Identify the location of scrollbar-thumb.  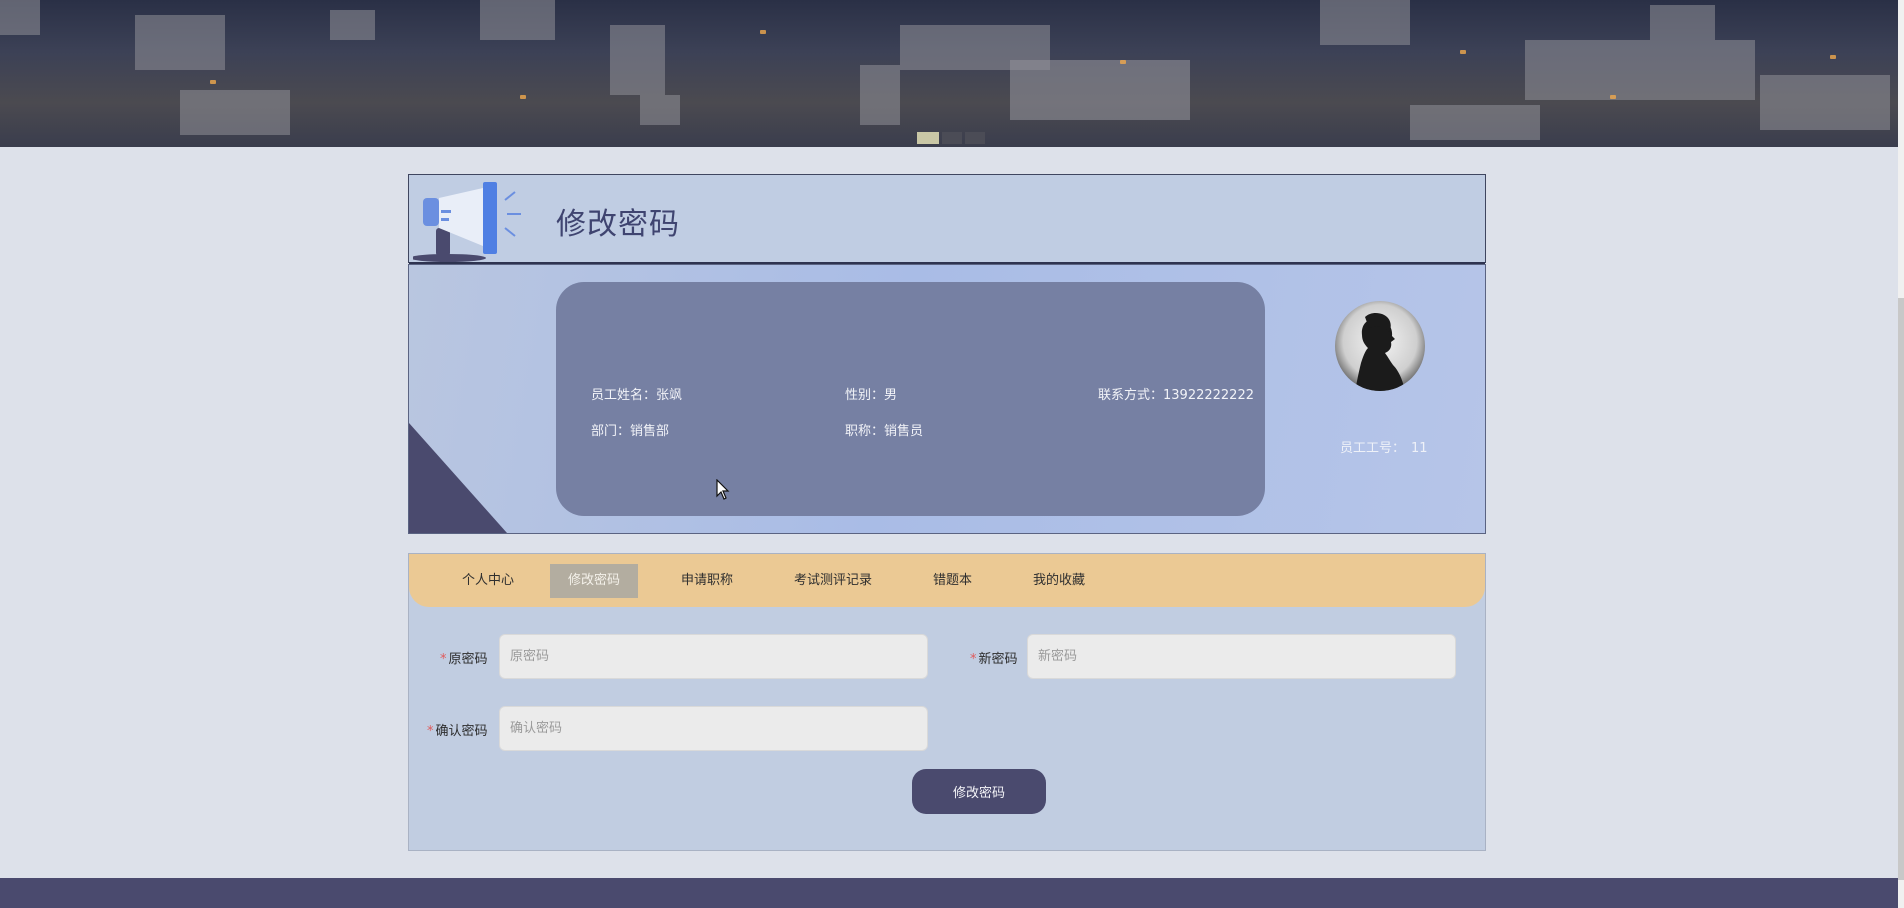
(1901, 589).